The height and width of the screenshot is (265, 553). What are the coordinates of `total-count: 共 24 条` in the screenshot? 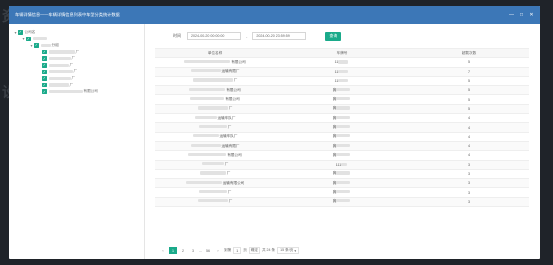 It's located at (268, 250).